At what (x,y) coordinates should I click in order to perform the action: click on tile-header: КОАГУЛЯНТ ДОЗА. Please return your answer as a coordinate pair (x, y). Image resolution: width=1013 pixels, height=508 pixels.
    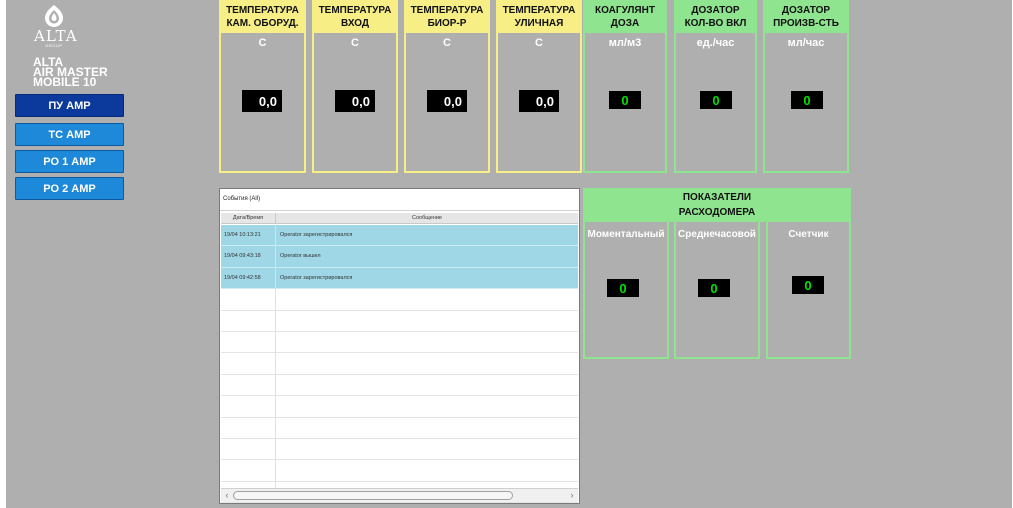
    Looking at the image, I should click on (625, 16).